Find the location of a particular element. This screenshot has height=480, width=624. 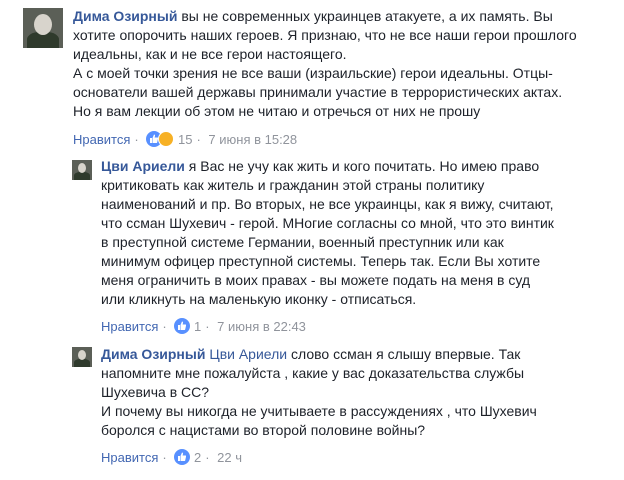

wow-reaction-icon is located at coordinates (166, 139).